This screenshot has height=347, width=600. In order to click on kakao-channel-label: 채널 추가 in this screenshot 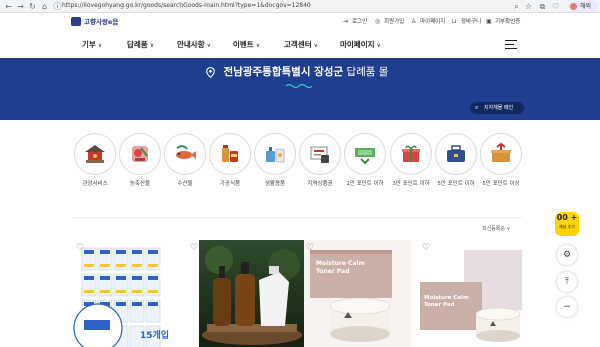, I will do `click(567, 226)`.